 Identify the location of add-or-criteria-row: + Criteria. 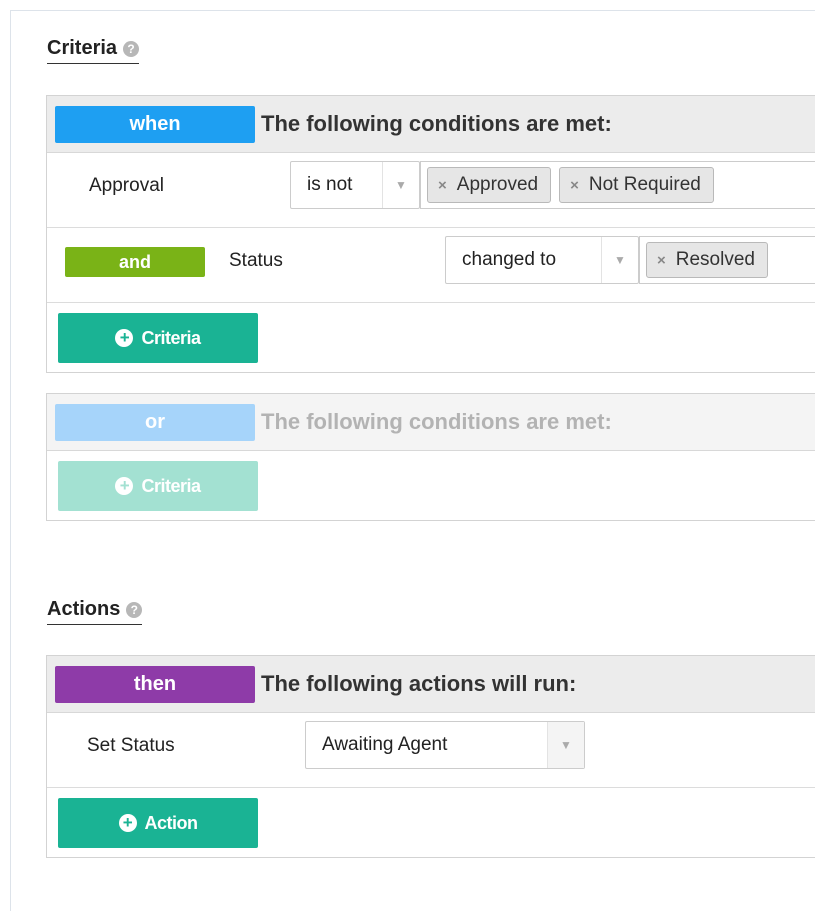
(431, 485).